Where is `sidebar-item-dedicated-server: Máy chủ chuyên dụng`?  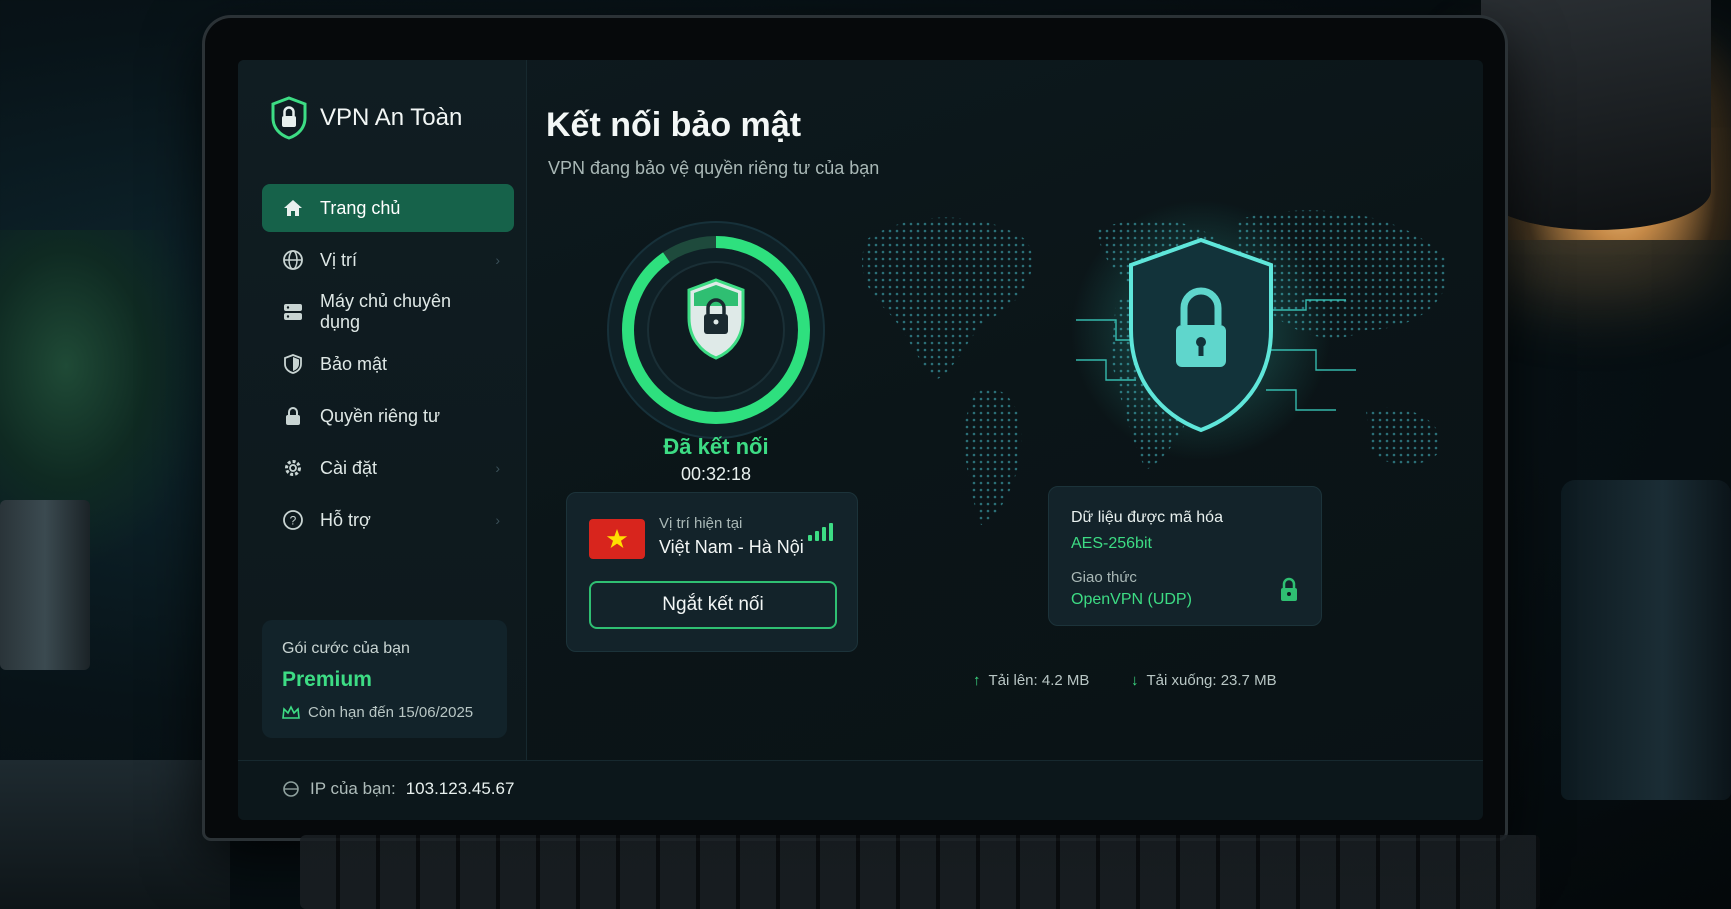
sidebar-item-dedicated-server: Máy chủ chuyên dụng is located at coordinates (388, 312).